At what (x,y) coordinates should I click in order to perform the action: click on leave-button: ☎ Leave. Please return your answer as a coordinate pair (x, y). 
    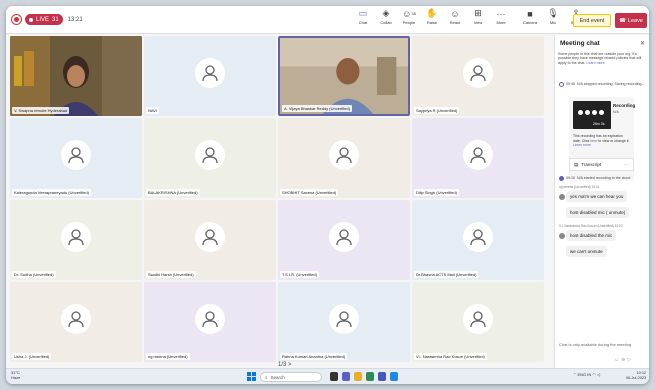
    Looking at the image, I should click on (631, 20).